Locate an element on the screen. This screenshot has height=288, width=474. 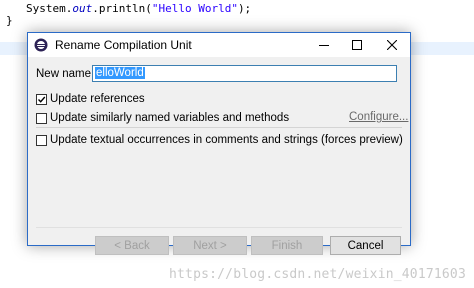
update-references-checkbox is located at coordinates (41, 99).